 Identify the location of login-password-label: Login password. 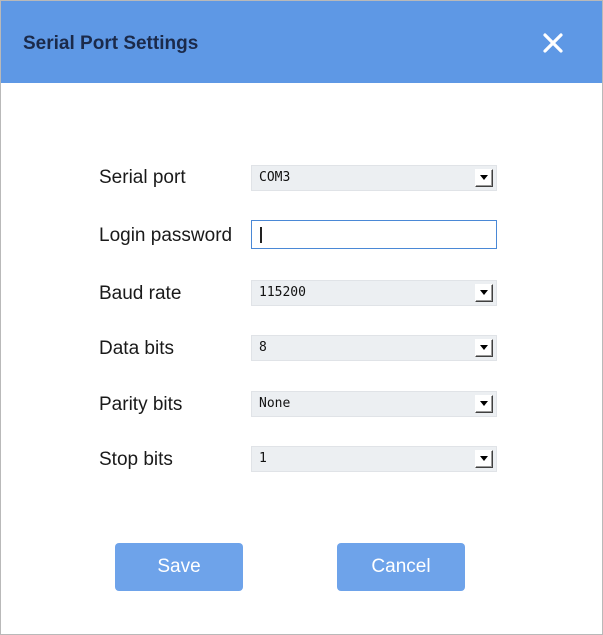
(166, 235).